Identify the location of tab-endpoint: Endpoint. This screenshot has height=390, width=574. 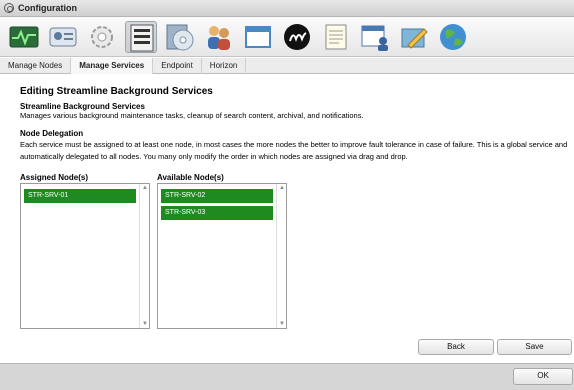
(177, 66).